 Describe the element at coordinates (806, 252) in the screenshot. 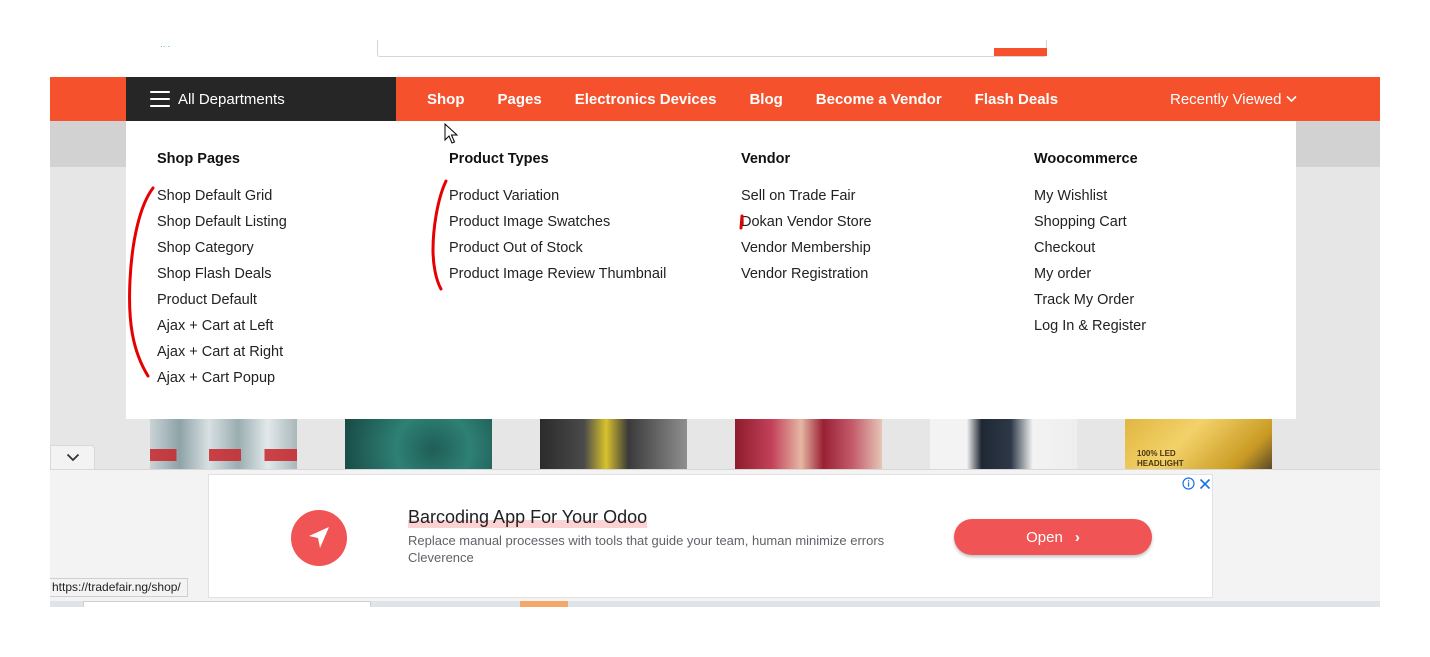

I see `menu-item: Vendor Membership` at that location.